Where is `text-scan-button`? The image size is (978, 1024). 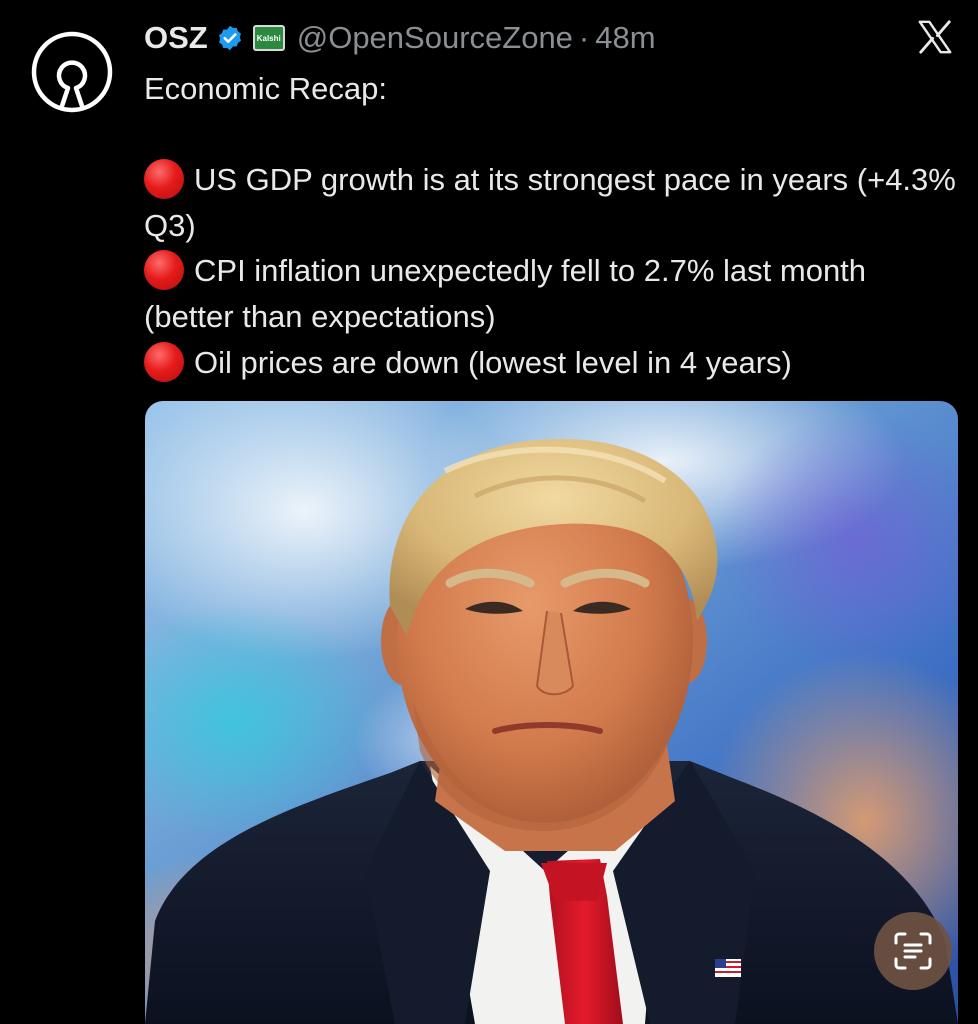 text-scan-button is located at coordinates (913, 951).